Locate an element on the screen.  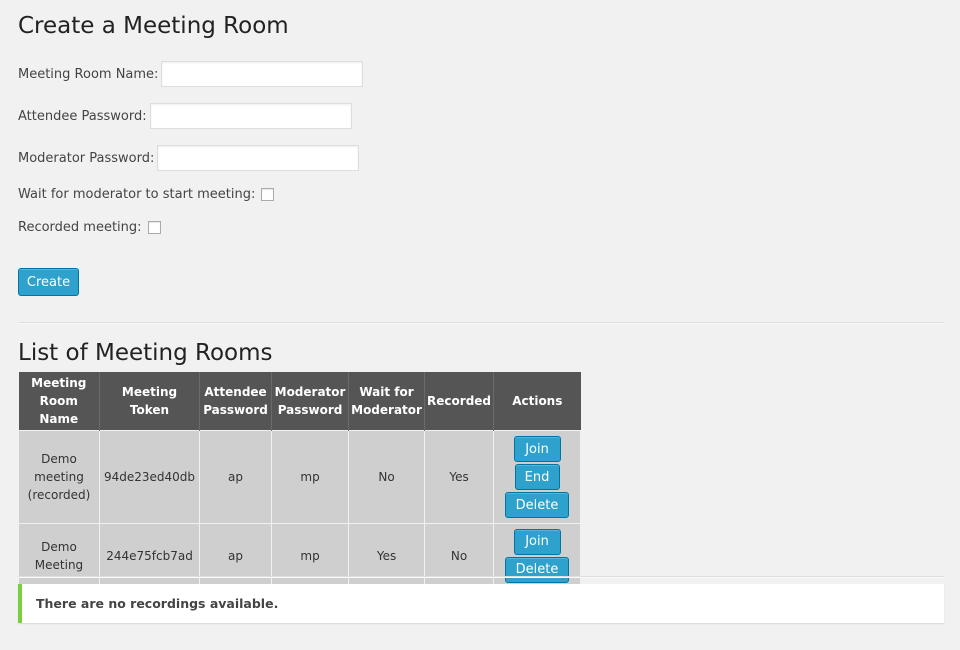
cell-actions: Join End Delete is located at coordinates (537, 477).